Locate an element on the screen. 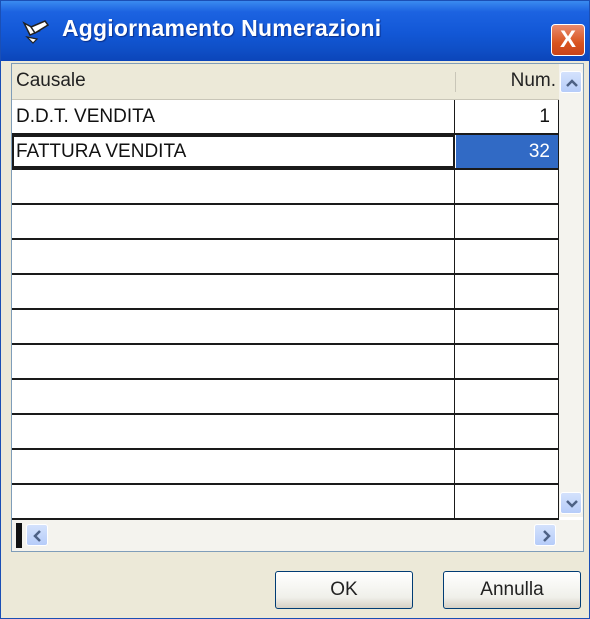 Image resolution: width=590 pixels, height=619 pixels. vertical-scrollbar is located at coordinates (571, 290).